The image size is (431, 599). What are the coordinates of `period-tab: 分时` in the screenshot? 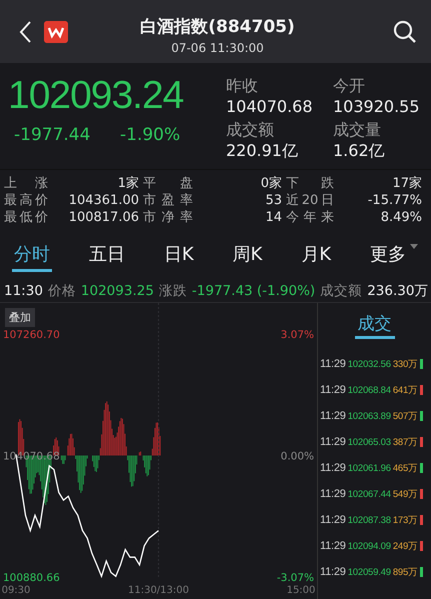 It's located at (32, 257).